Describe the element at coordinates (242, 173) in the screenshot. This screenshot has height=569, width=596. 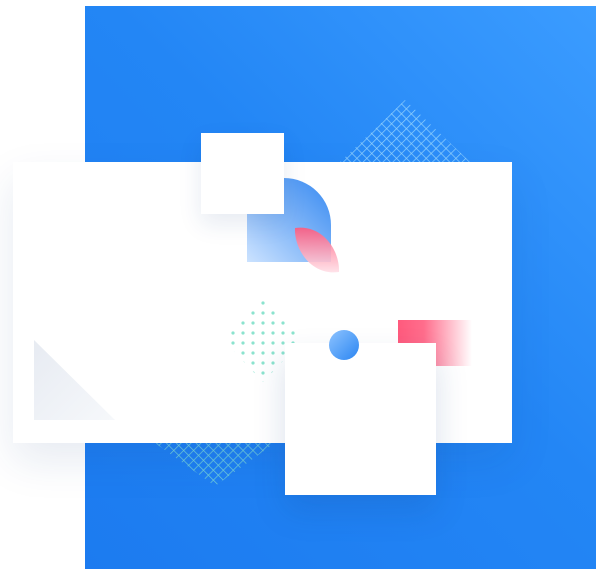
I see `white-small-square` at that location.